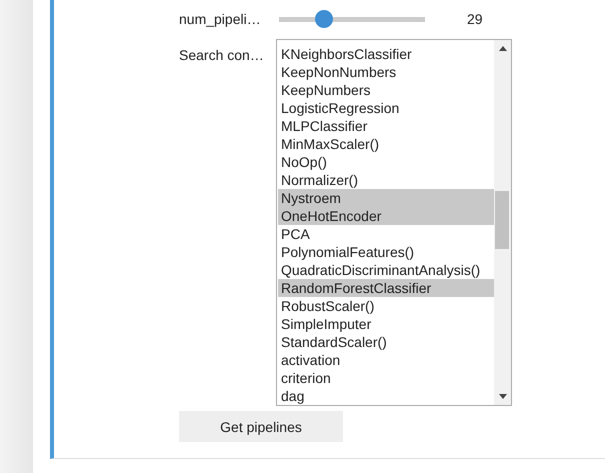 This screenshot has width=605, height=473. Describe the element at coordinates (386, 342) in the screenshot. I see `list-option: StandardScaler()` at that location.